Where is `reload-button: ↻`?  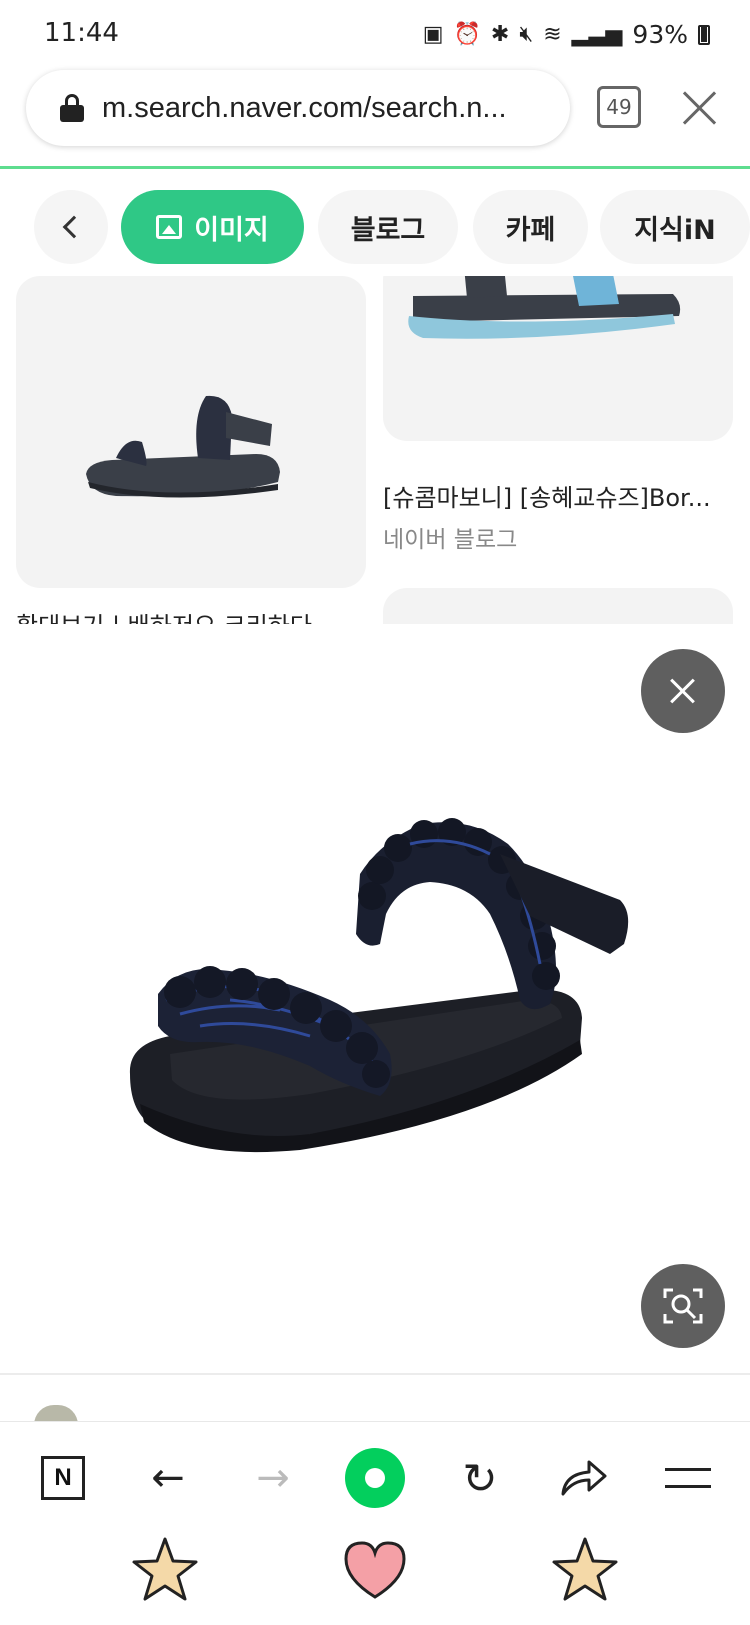
reload-button: ↻ is located at coordinates (480, 1478).